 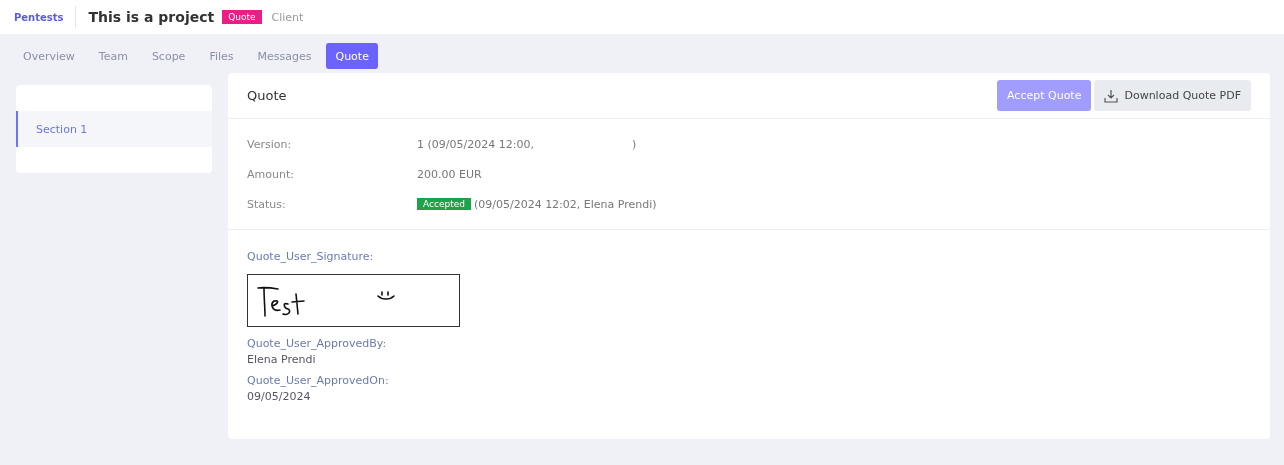 I want to click on field-value: 1 (09/05/2024 12:00,, so click(x=475, y=144).